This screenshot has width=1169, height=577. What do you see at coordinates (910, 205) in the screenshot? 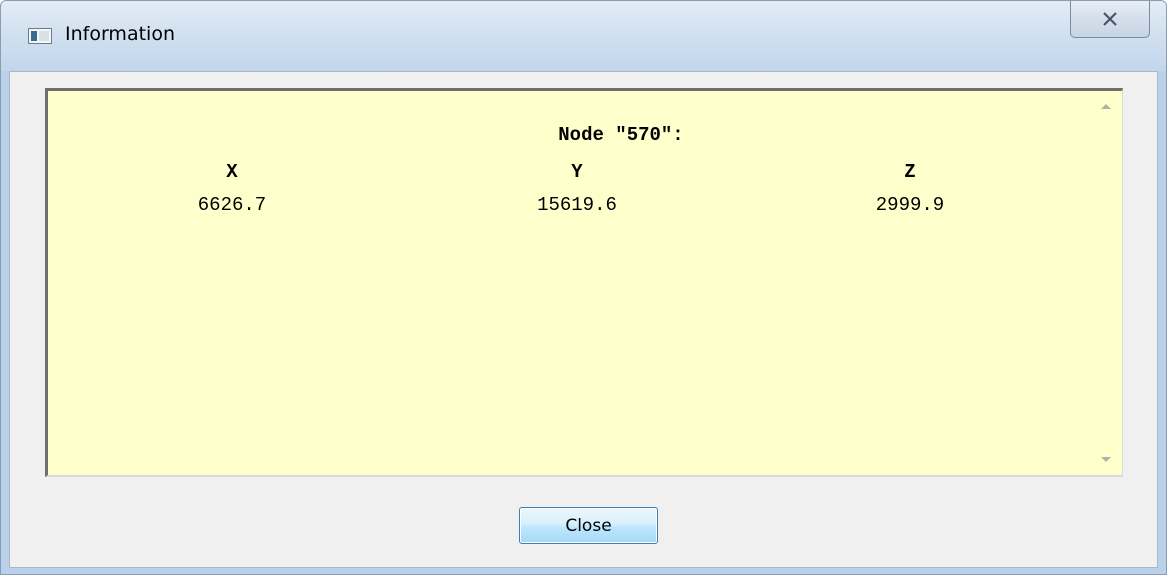
I see `coordinate-value-z: 2999.9` at bounding box center [910, 205].